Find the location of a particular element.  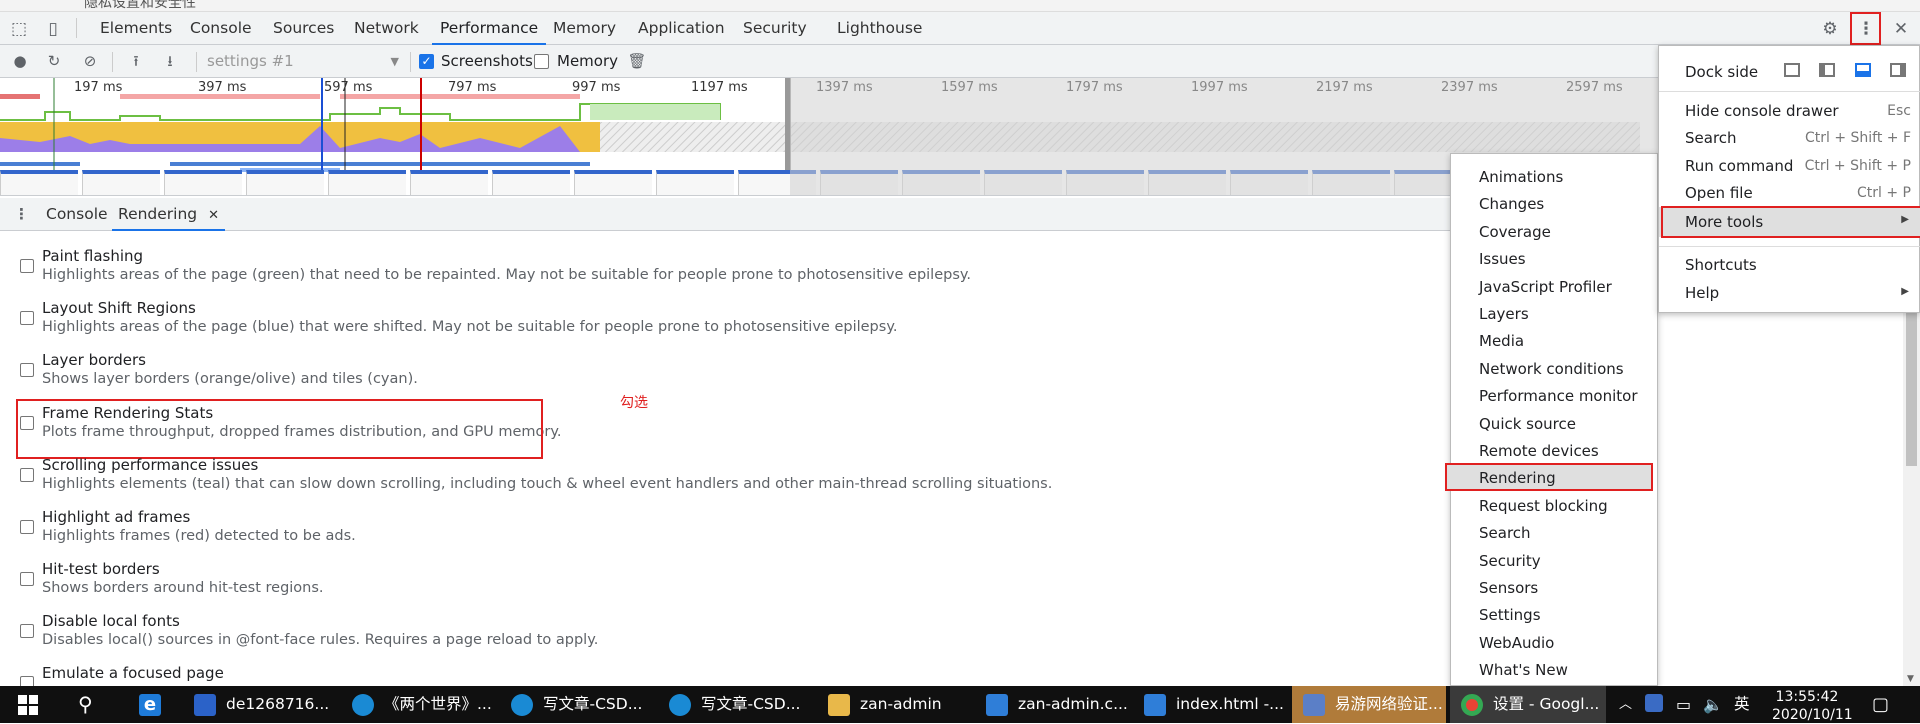

drawer-tab-console: Console is located at coordinates (77, 214).